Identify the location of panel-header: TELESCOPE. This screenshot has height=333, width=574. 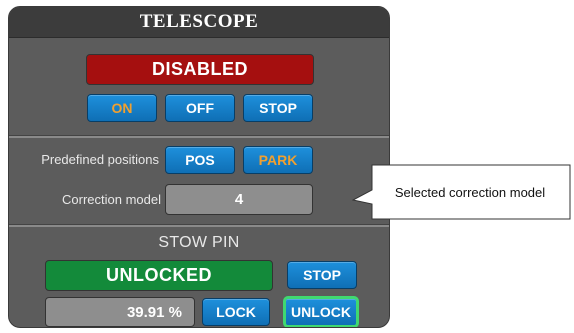
(199, 22).